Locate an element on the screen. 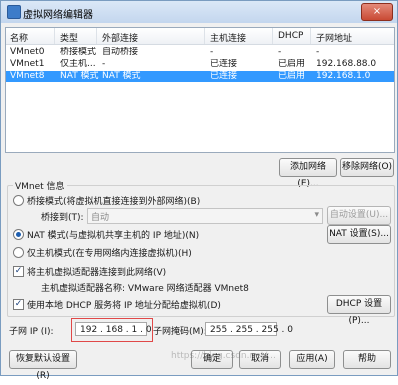 Image resolution: width=398 pixels, height=385 pixels. column-header-host: 主机连接 is located at coordinates (228, 37).